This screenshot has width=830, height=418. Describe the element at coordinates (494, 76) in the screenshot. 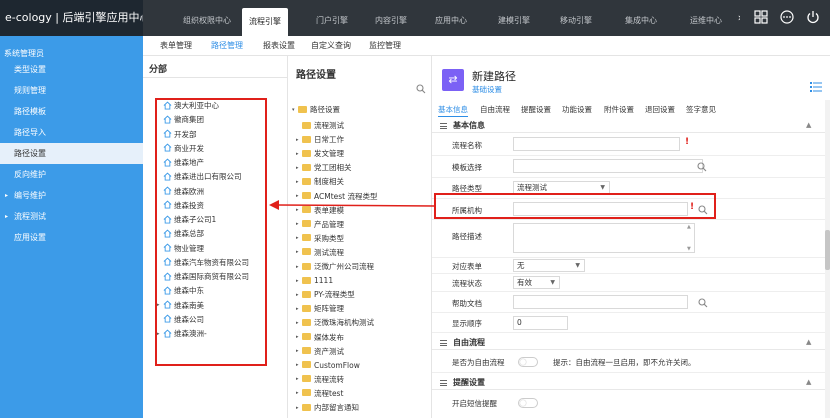

I see `form-title: 新建路径` at that location.